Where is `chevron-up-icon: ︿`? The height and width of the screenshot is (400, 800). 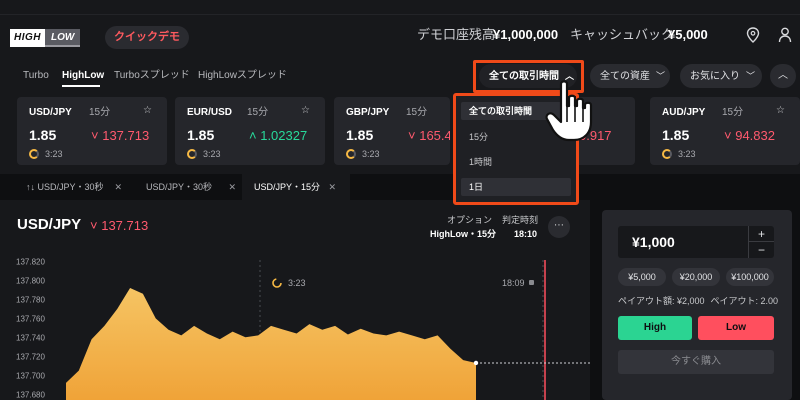
chevron-up-icon: ︿ is located at coordinates (783, 75).